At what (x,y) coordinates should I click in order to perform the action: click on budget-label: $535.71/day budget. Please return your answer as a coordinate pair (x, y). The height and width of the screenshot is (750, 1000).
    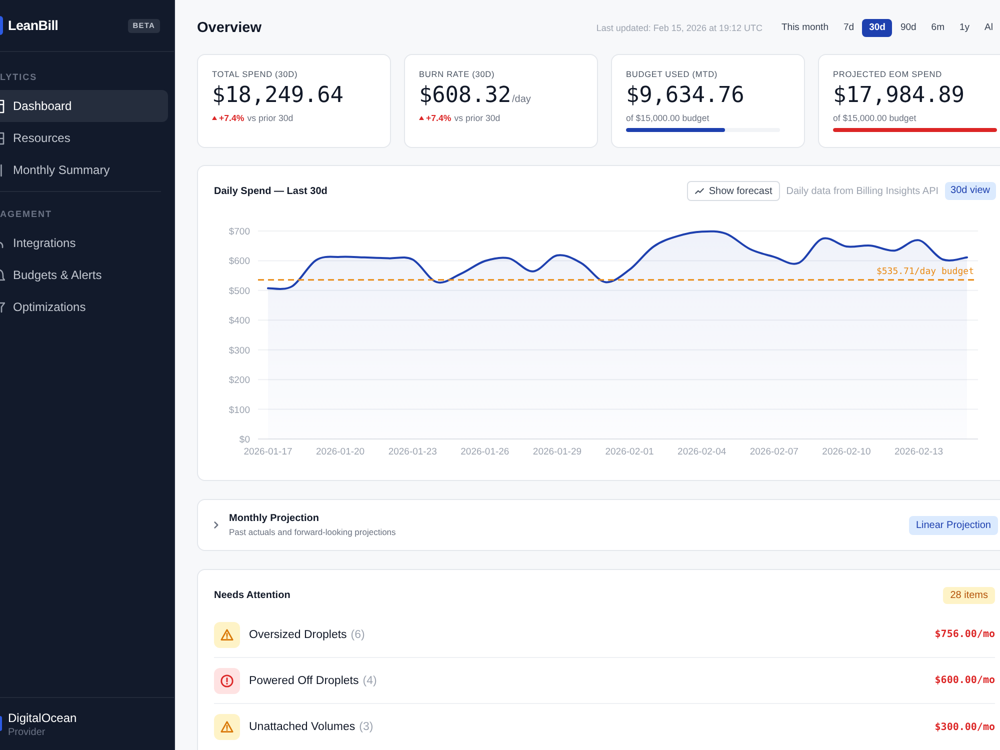
    Looking at the image, I should click on (925, 271).